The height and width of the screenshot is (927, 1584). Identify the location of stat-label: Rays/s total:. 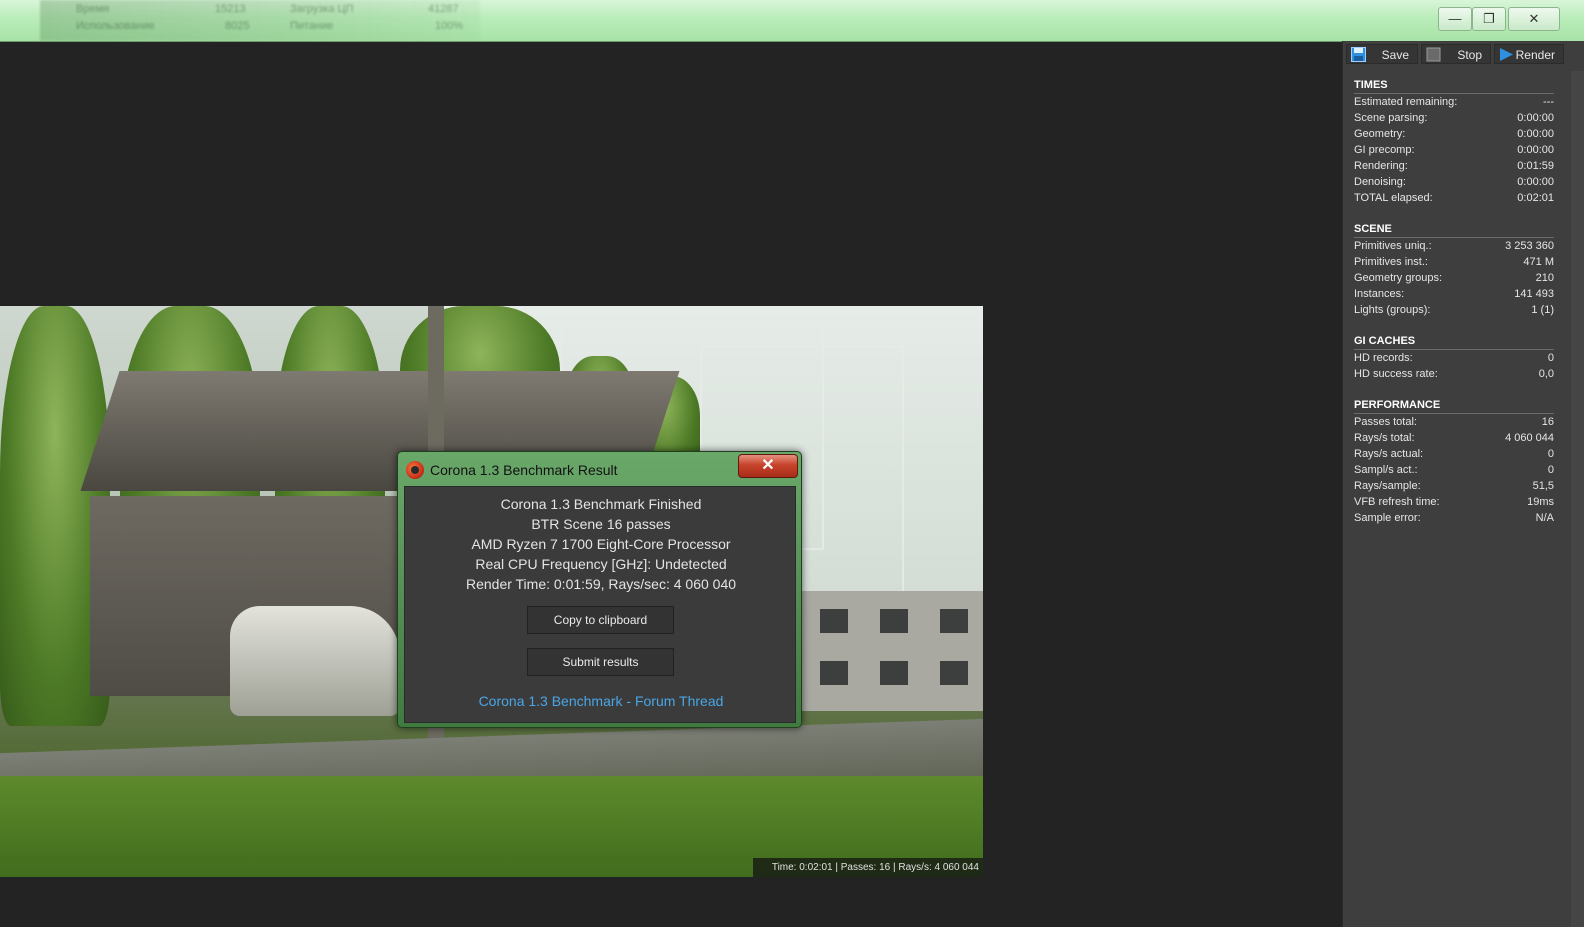
(1384, 438).